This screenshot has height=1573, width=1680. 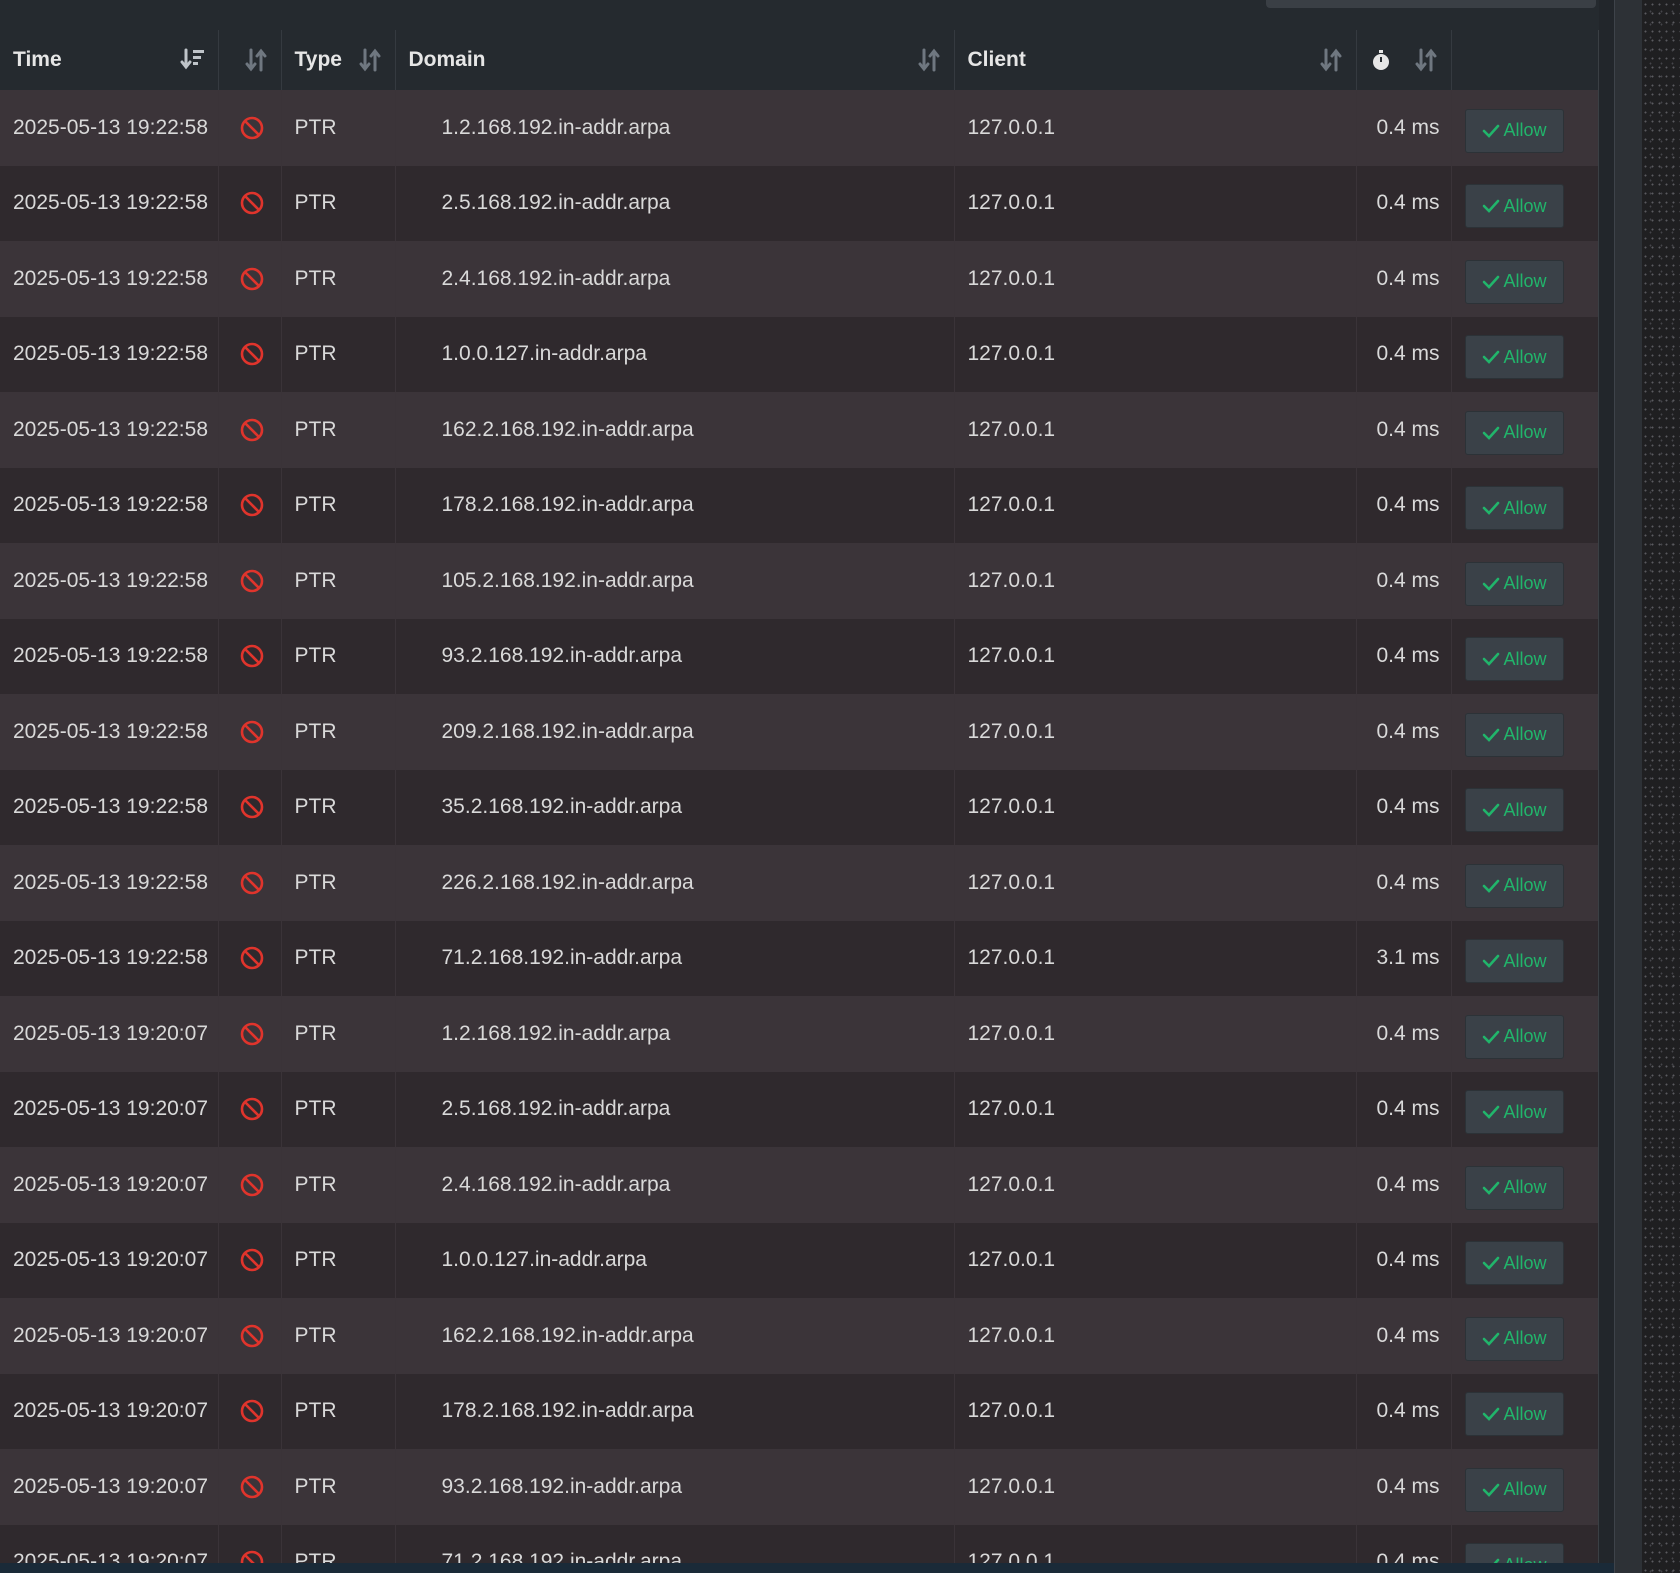 I want to click on column-header-reply-time, so click(x=1404, y=60).